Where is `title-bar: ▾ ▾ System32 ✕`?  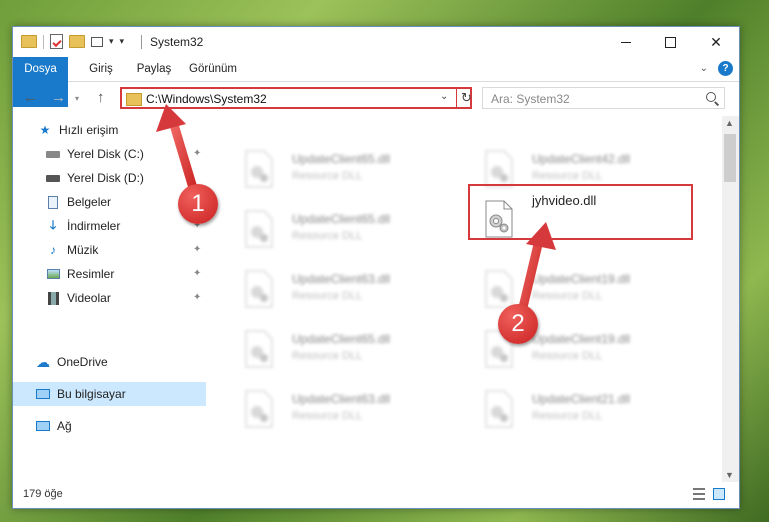
title-bar: ▾ ▾ System32 ✕ is located at coordinates (376, 42).